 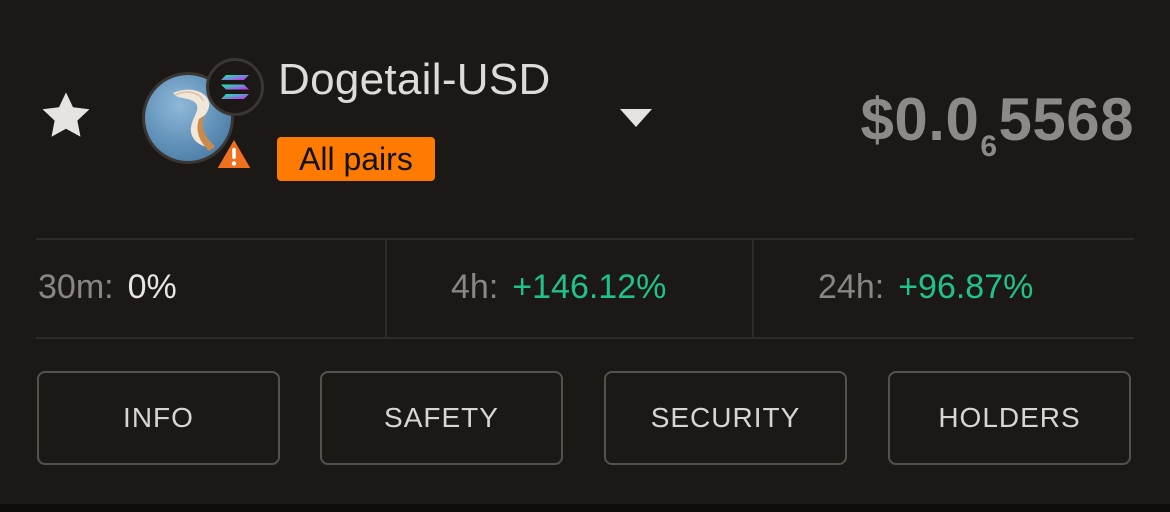 What do you see at coordinates (356, 159) in the screenshot?
I see `all-pairs-badge: All pairs` at bounding box center [356, 159].